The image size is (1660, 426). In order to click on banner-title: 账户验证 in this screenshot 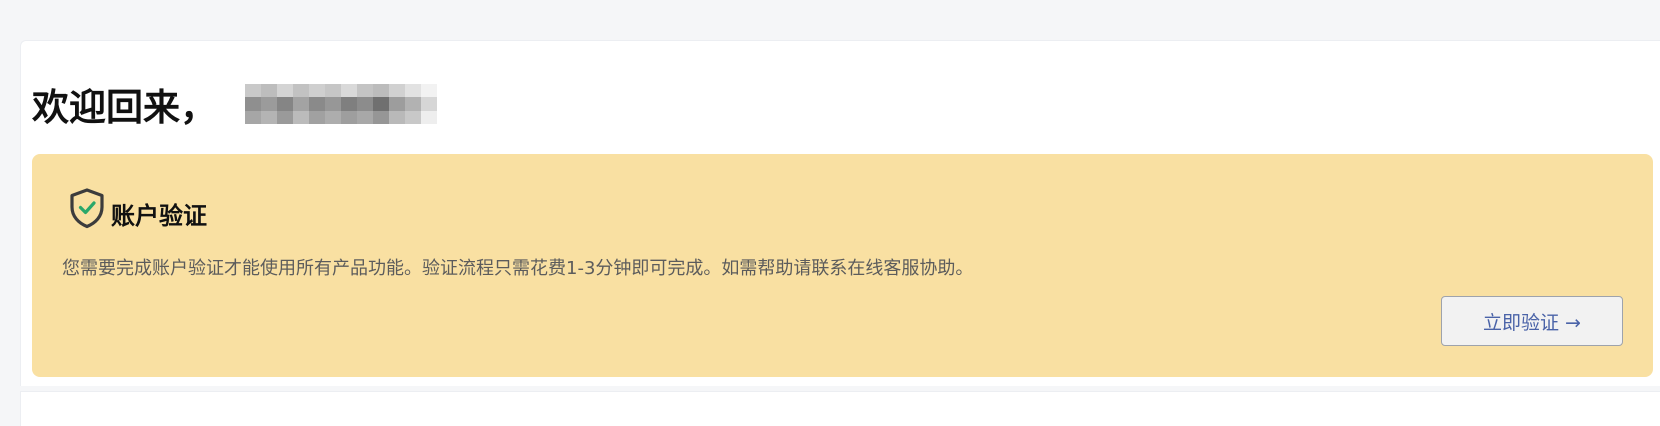, I will do `click(159, 216)`.